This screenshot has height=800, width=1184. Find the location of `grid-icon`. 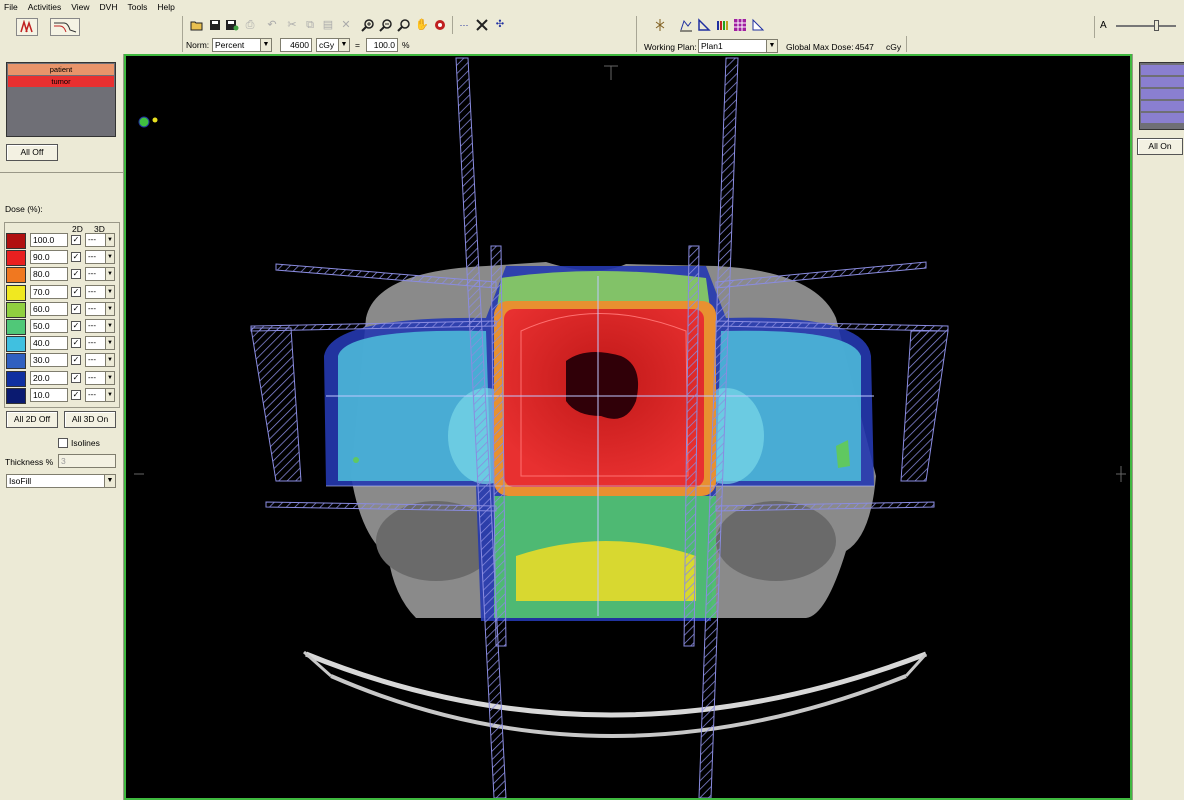

grid-icon is located at coordinates (740, 25).